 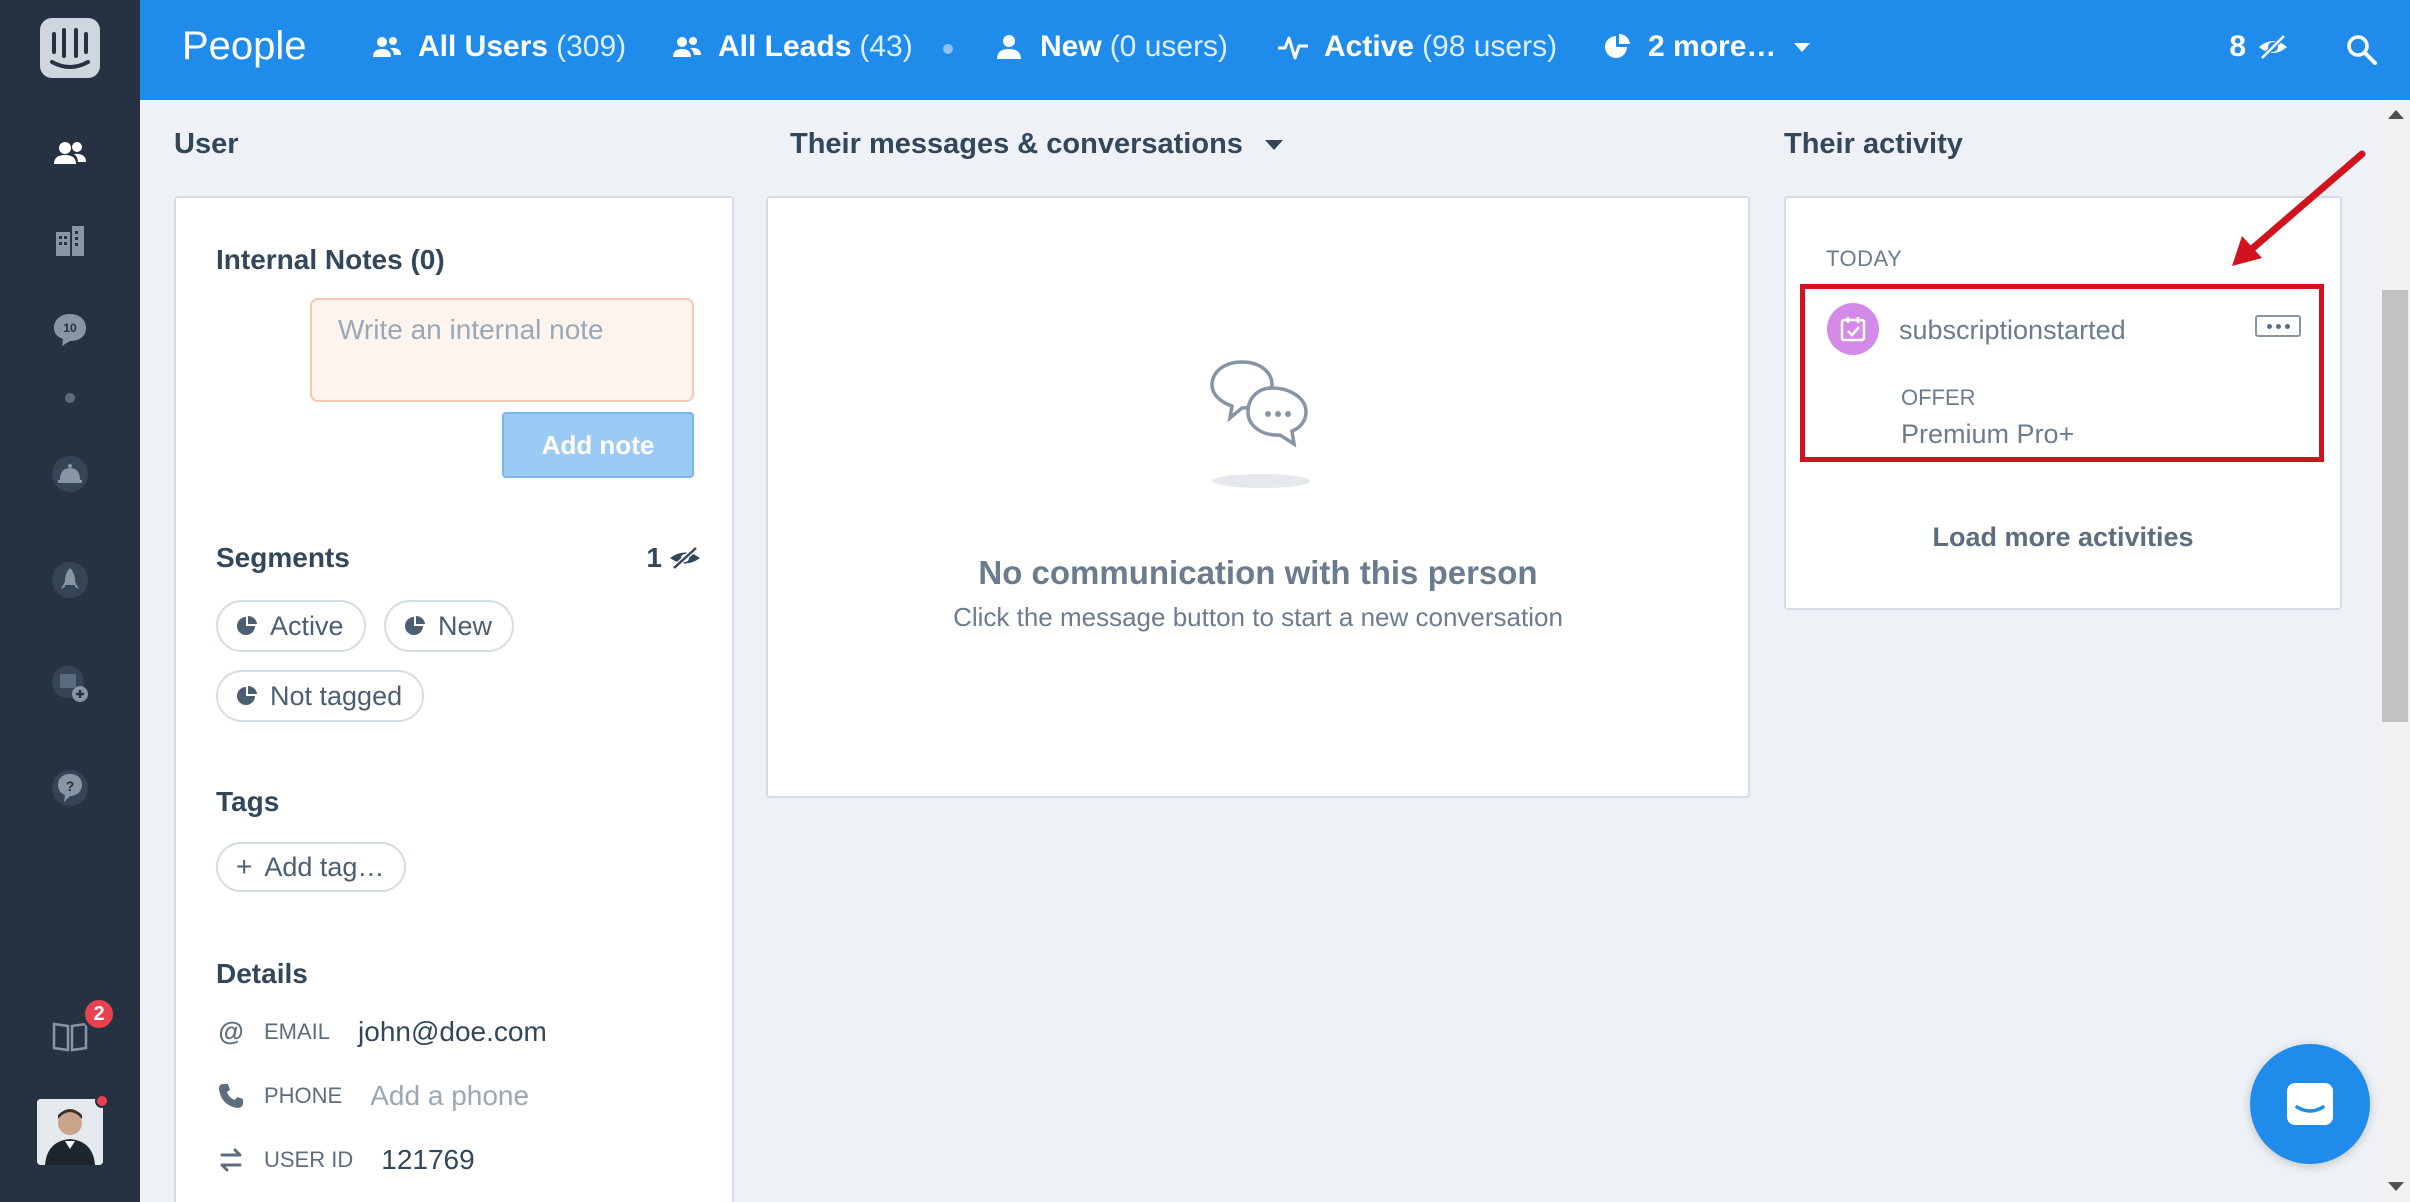 What do you see at coordinates (70, 684) in the screenshot?
I see `apps-add-icon` at bounding box center [70, 684].